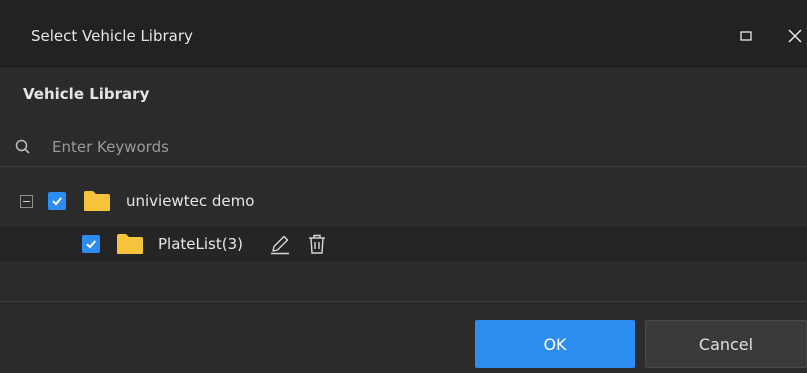  What do you see at coordinates (26, 201) in the screenshot?
I see `collapse-toggle` at bounding box center [26, 201].